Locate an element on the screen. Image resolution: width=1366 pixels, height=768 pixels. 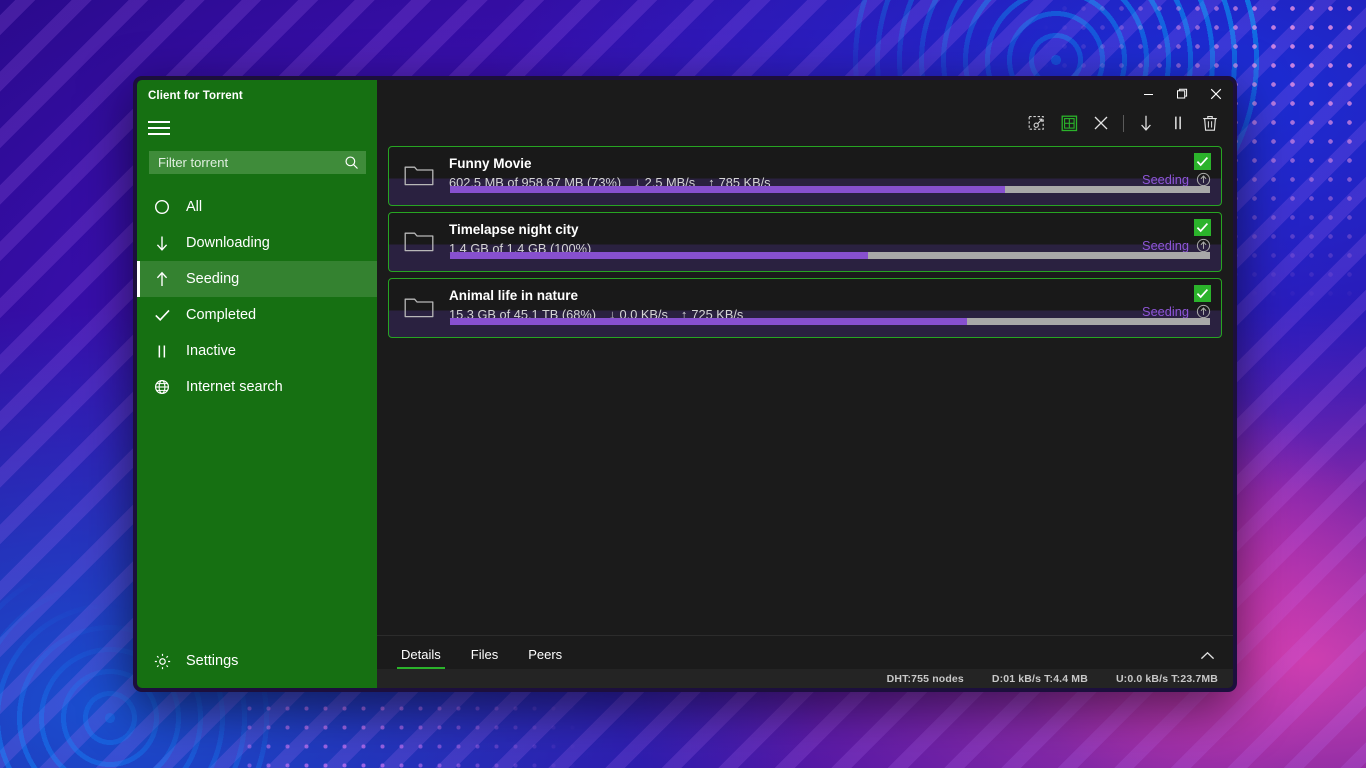
torrent-name: Timelapse night city is located at coordinates (514, 229).